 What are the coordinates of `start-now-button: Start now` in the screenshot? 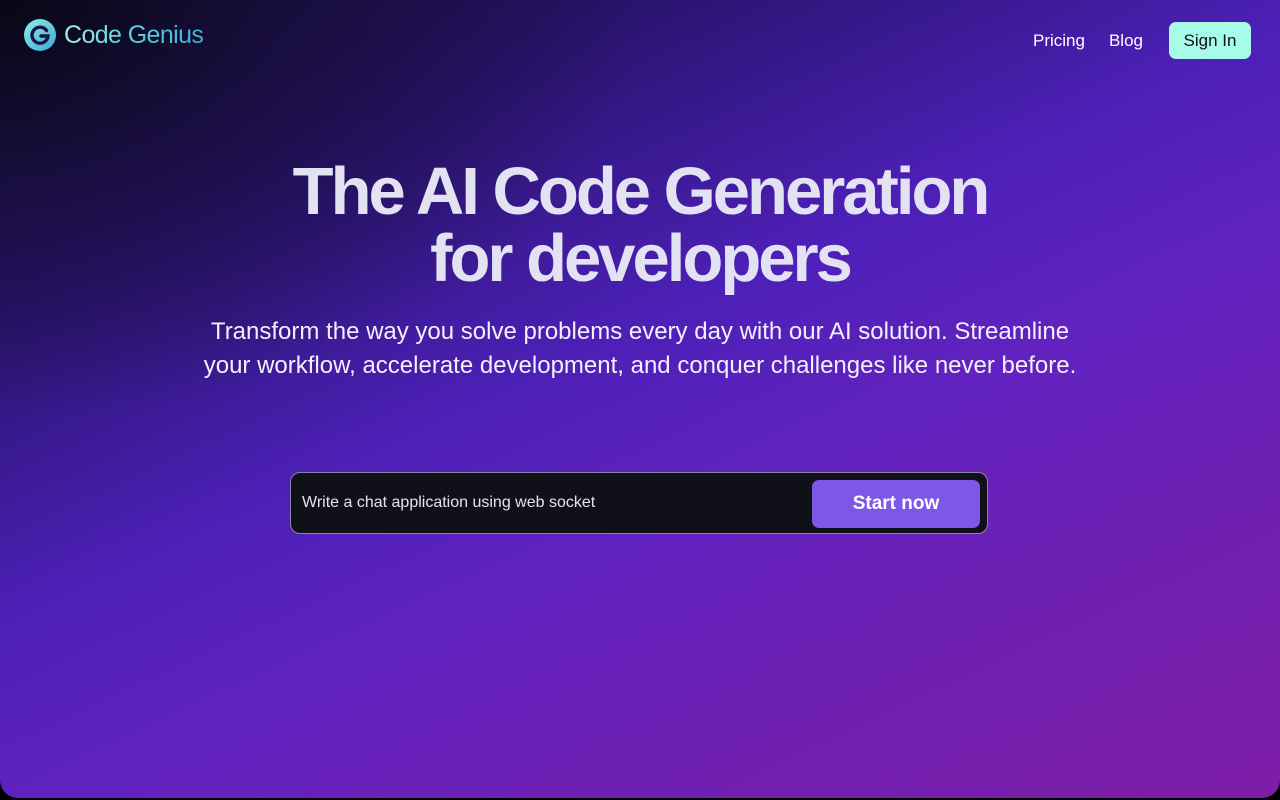 It's located at (896, 504).